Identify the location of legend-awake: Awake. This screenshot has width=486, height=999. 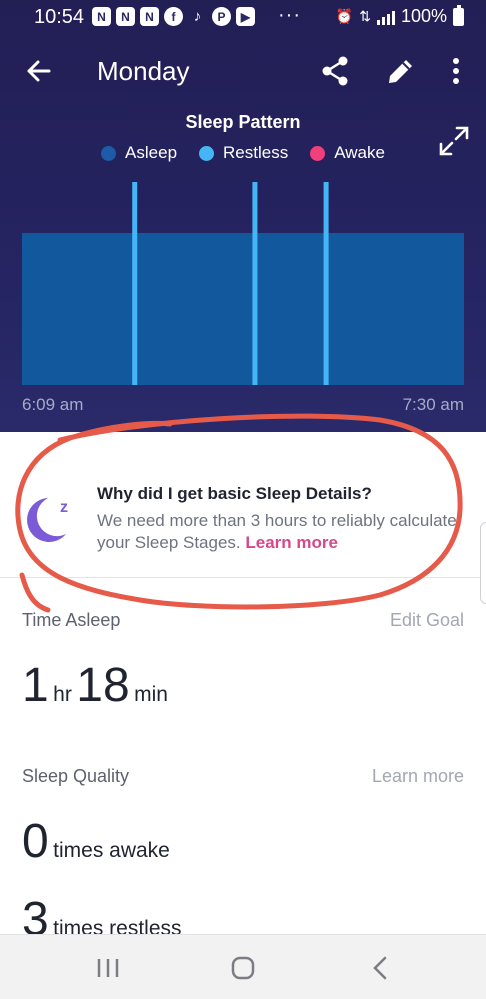
(347, 153).